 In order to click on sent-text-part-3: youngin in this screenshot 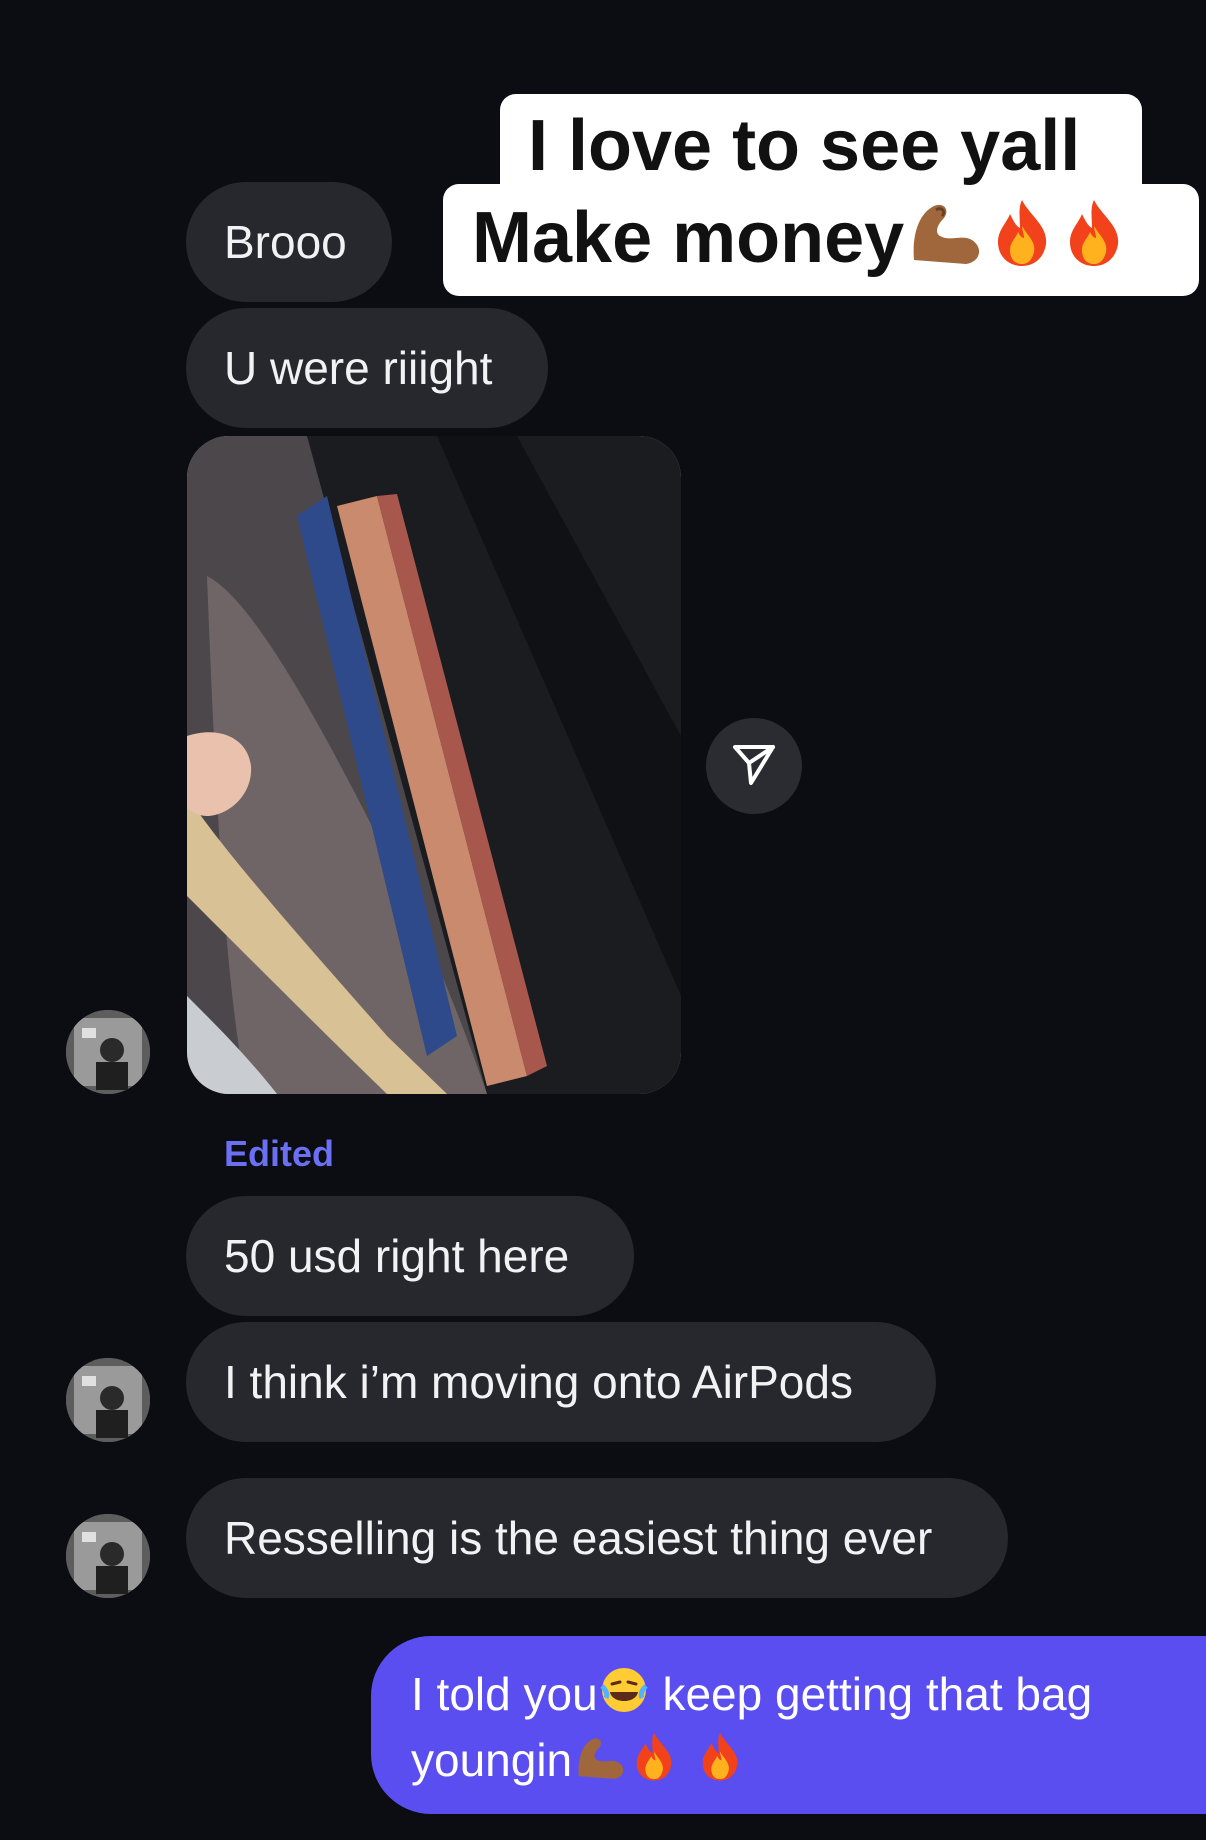, I will do `click(492, 1760)`.